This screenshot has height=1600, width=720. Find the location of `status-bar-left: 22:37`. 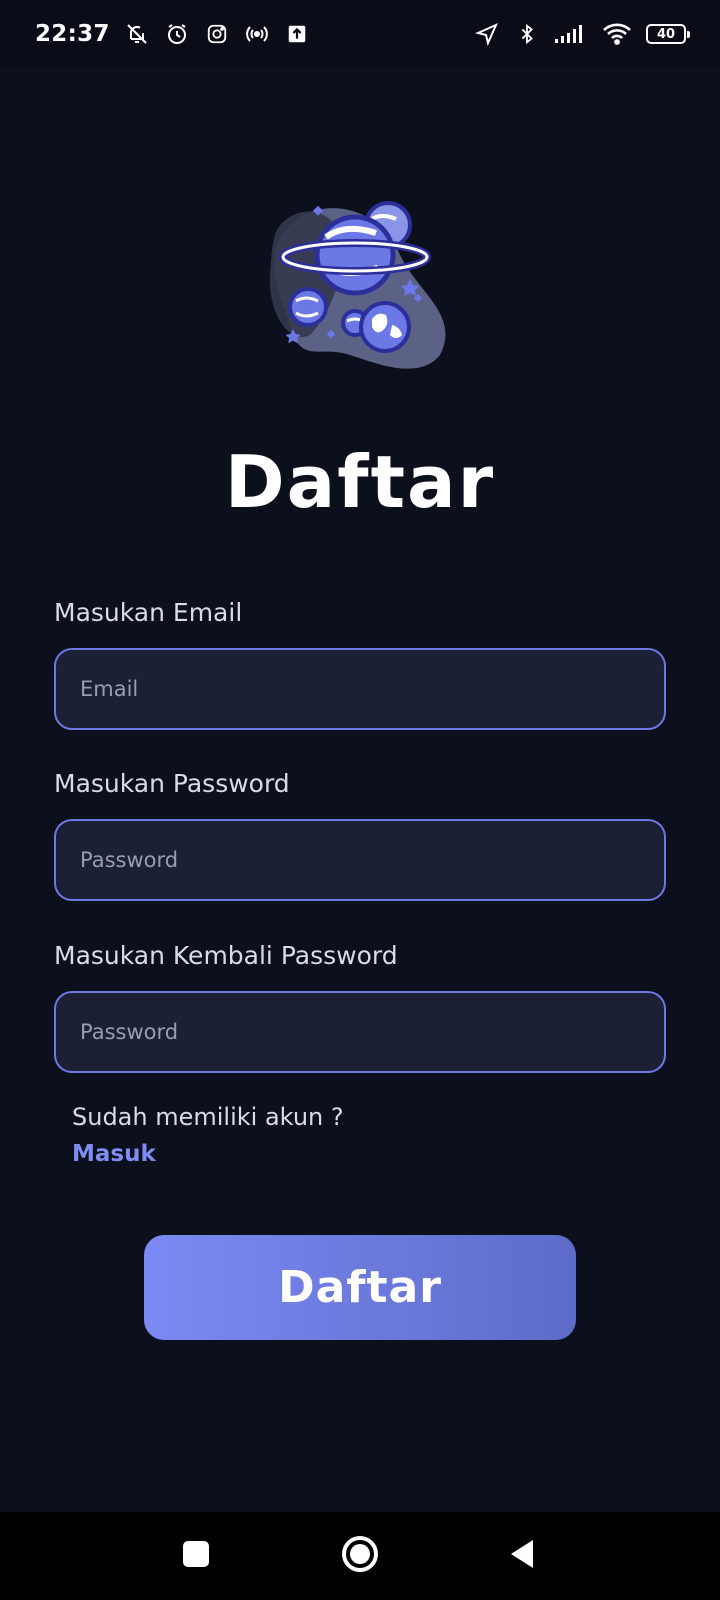

status-bar-left: 22:37 is located at coordinates (172, 34).